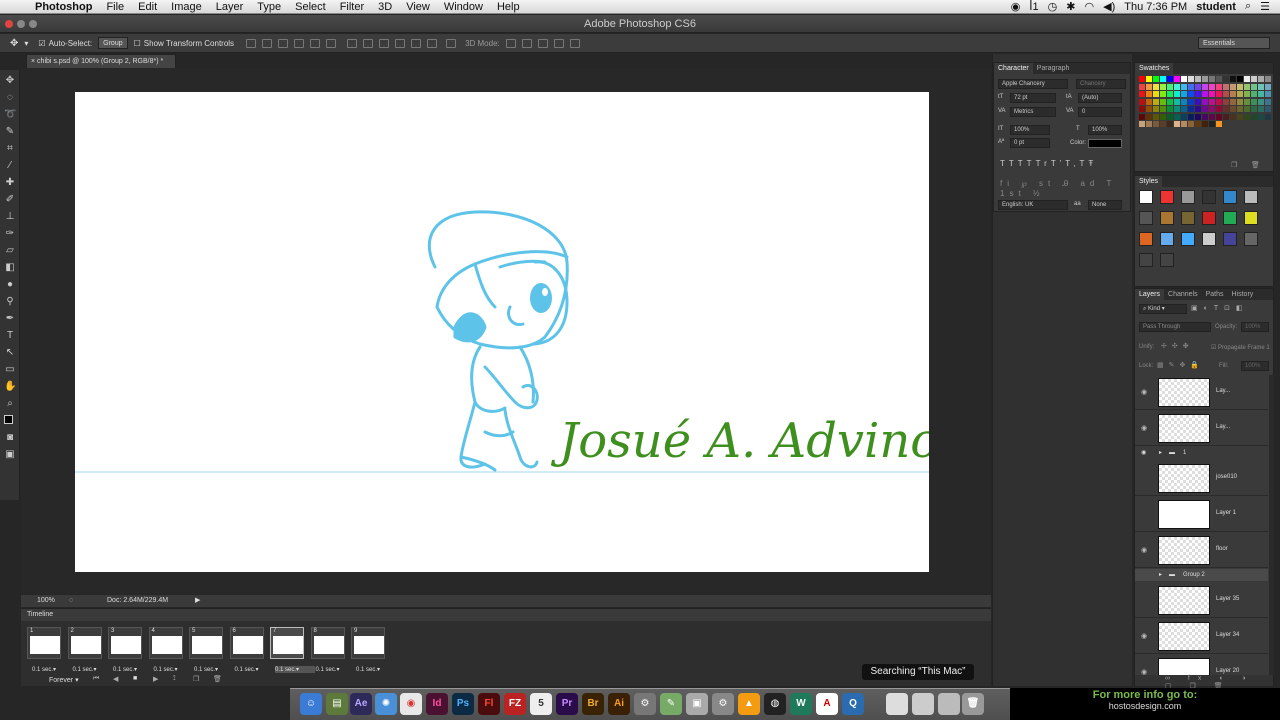 The image size is (1280, 720). I want to click on status-menu-arrow-icon: ▶, so click(197, 601).